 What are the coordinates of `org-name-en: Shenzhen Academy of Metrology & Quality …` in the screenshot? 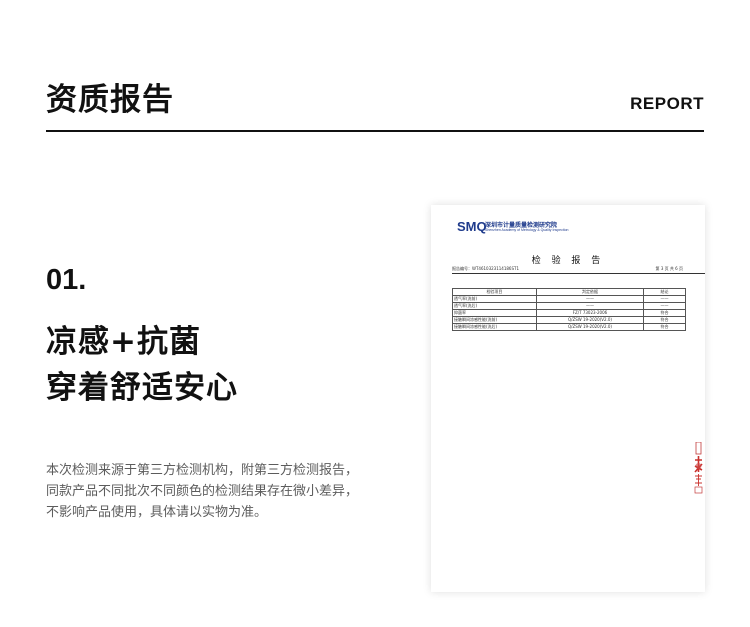 It's located at (527, 230).